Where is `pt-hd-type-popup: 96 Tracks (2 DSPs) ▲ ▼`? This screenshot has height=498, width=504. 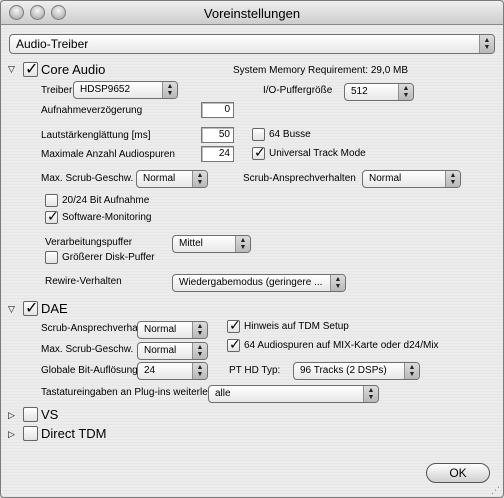
pt-hd-type-popup: 96 Tracks (2 DSPs) ▲ ▼ is located at coordinates (356, 371).